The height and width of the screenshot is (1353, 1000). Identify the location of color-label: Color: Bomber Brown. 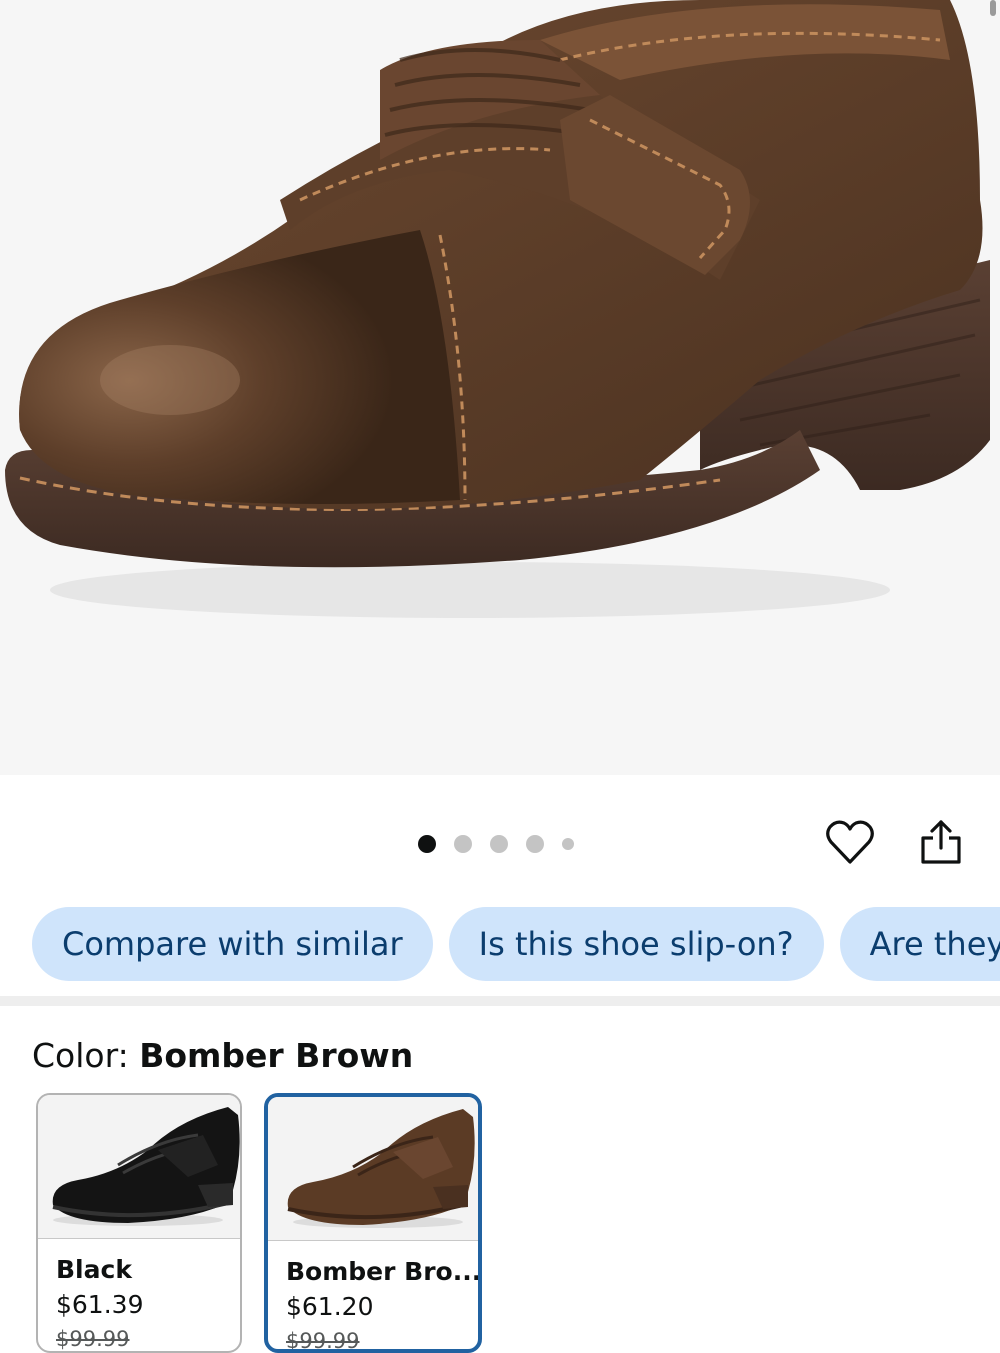
(222, 1055).